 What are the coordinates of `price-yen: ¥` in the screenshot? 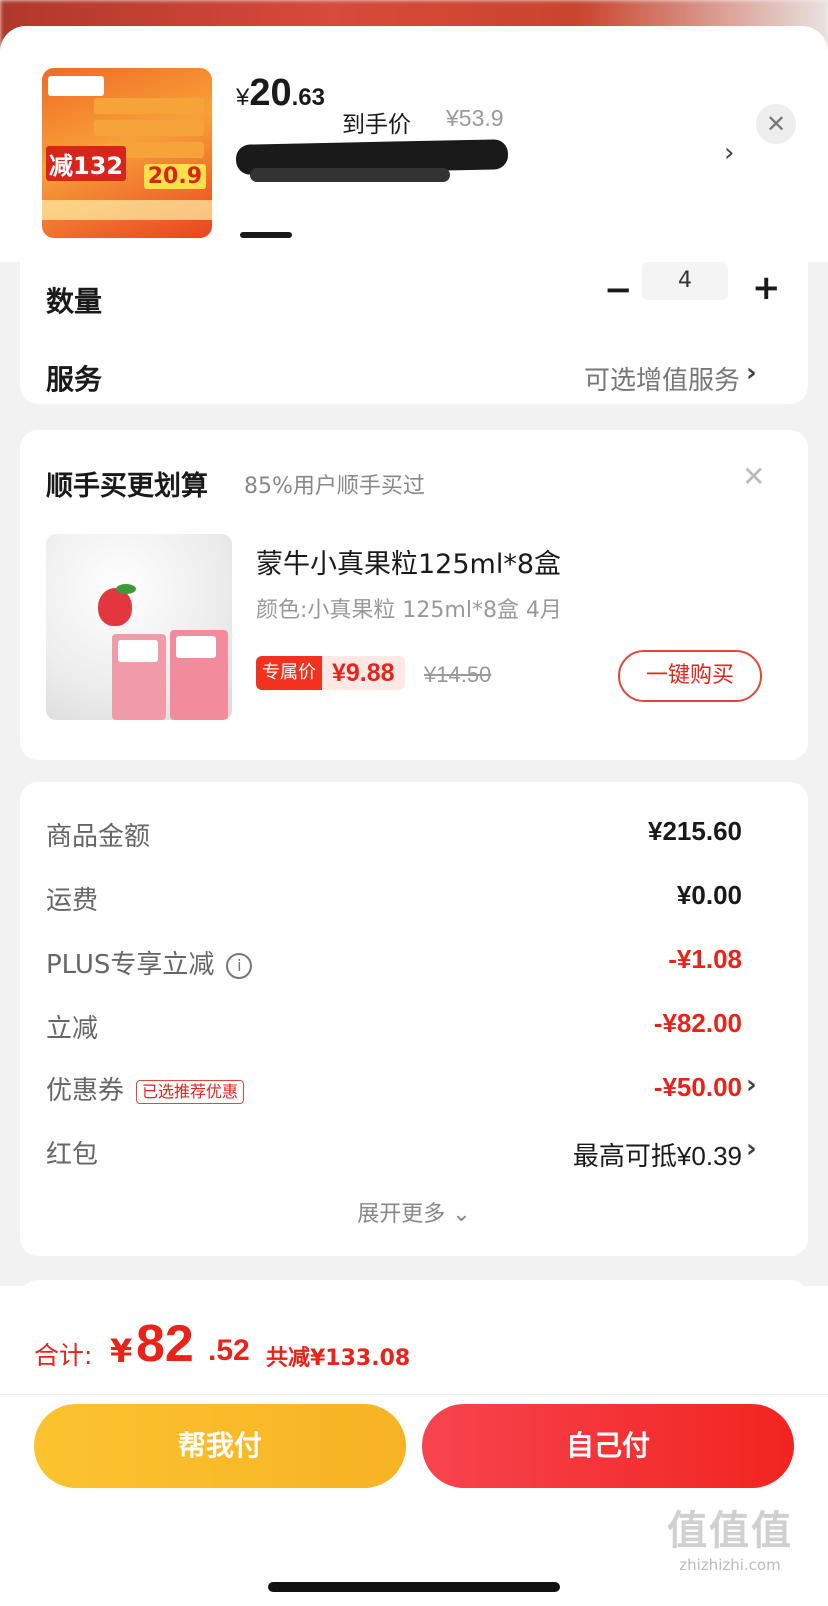 It's located at (243, 97).